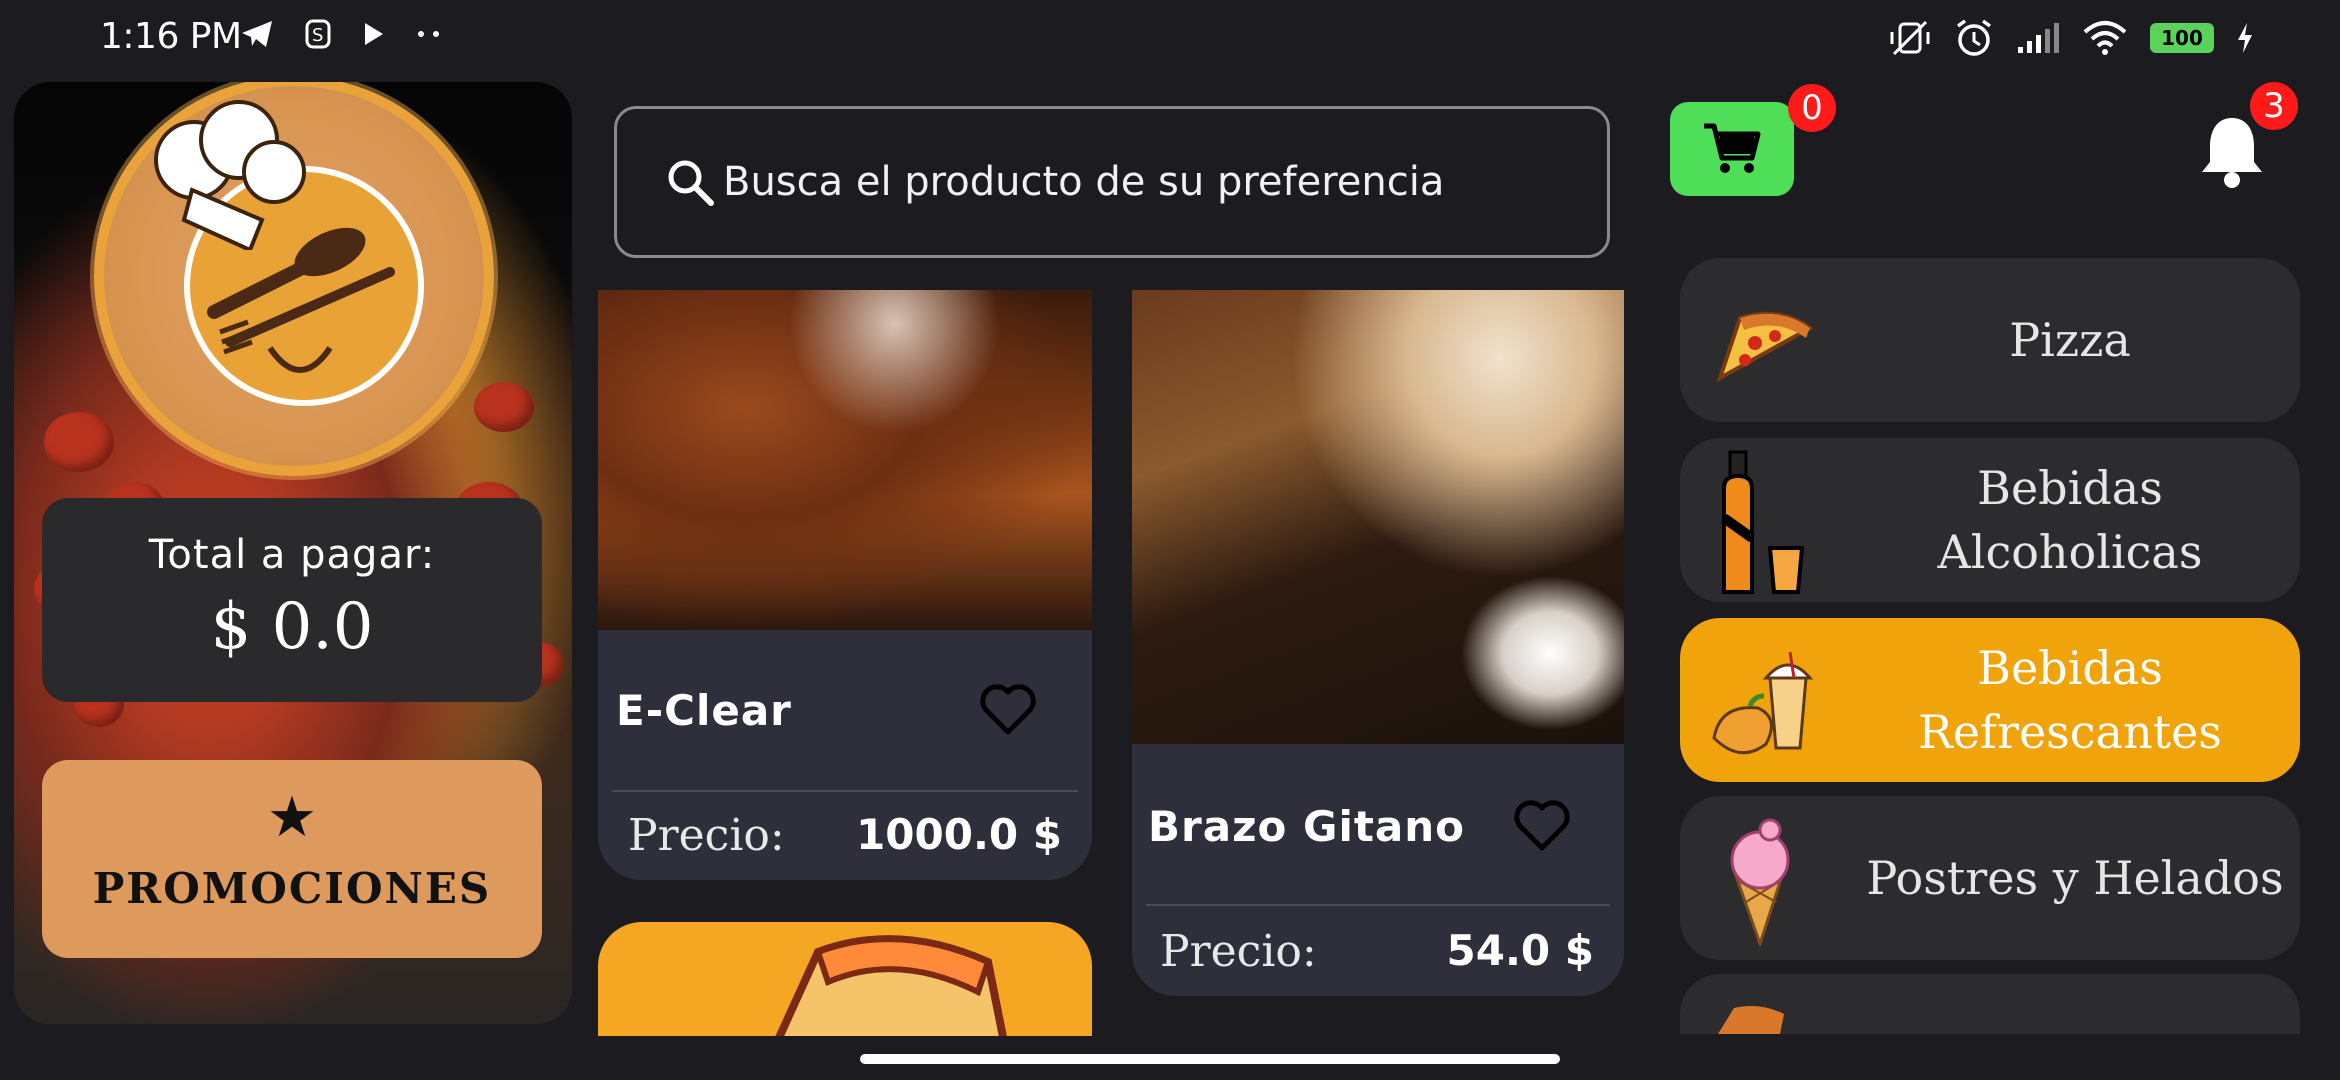 This screenshot has height=1080, width=2340. What do you see at coordinates (1170, 40) in the screenshot?
I see `status-bar: 1:16 PM S 100` at bounding box center [1170, 40].